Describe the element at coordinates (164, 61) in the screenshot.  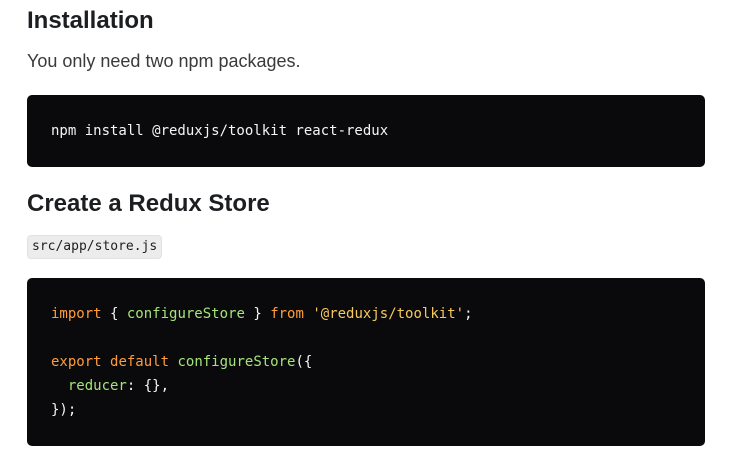
I see `installation-intro: You only need two npm packages.` at that location.